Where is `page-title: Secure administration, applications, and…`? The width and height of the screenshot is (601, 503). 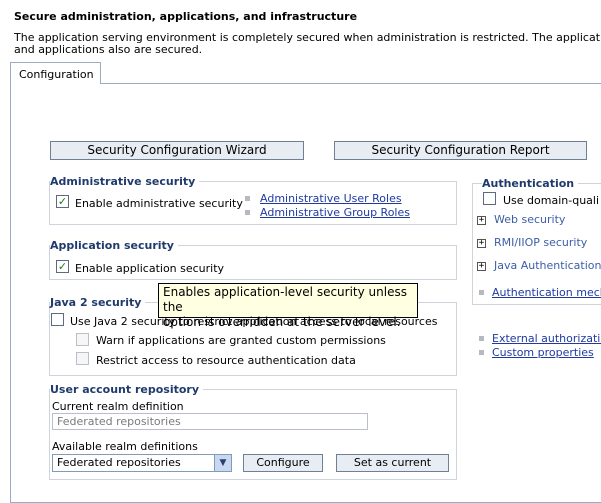 page-title: Secure administration, applications, and… is located at coordinates (186, 16).